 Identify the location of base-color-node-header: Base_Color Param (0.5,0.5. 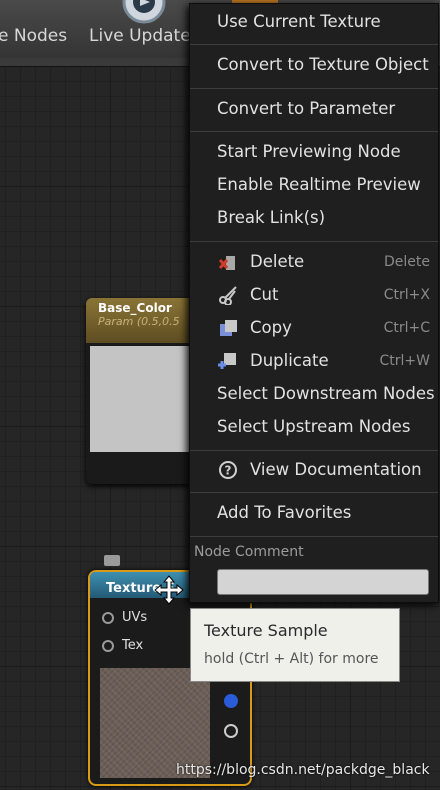
(146, 320).